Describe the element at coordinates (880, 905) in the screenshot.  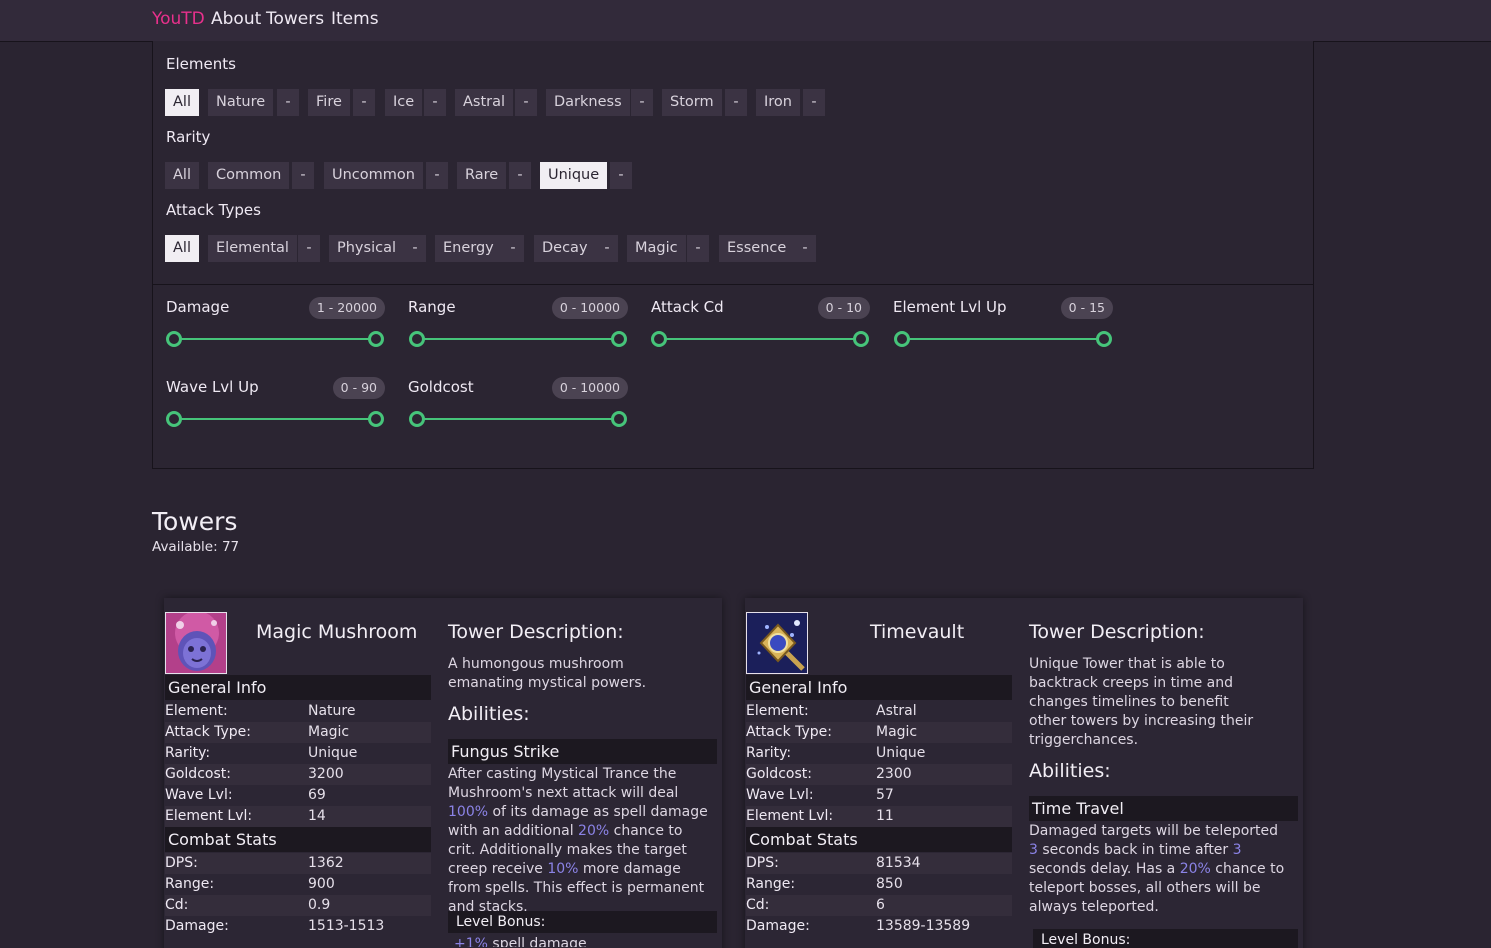
I see `stat-value-cd: 6` at that location.